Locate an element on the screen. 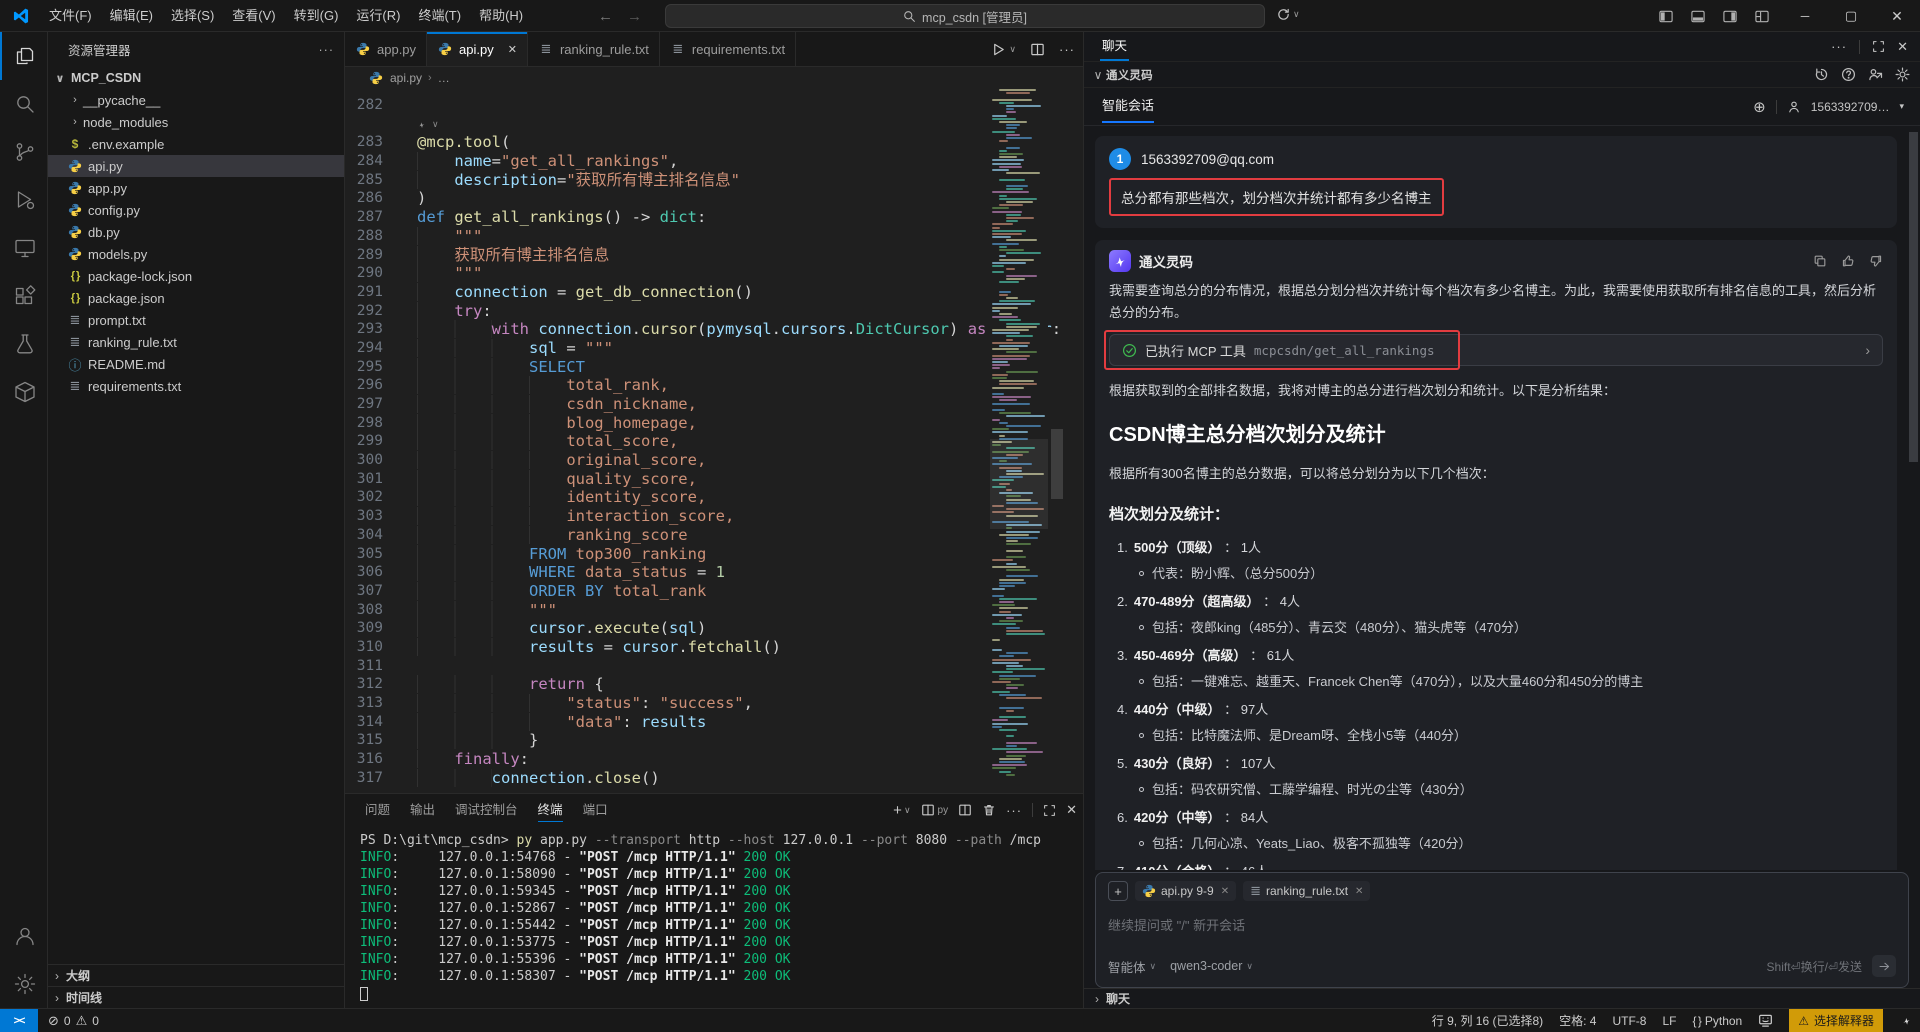 The width and height of the screenshot is (1920, 1032). editor-scrollbar is located at coordinates (1057, 464).